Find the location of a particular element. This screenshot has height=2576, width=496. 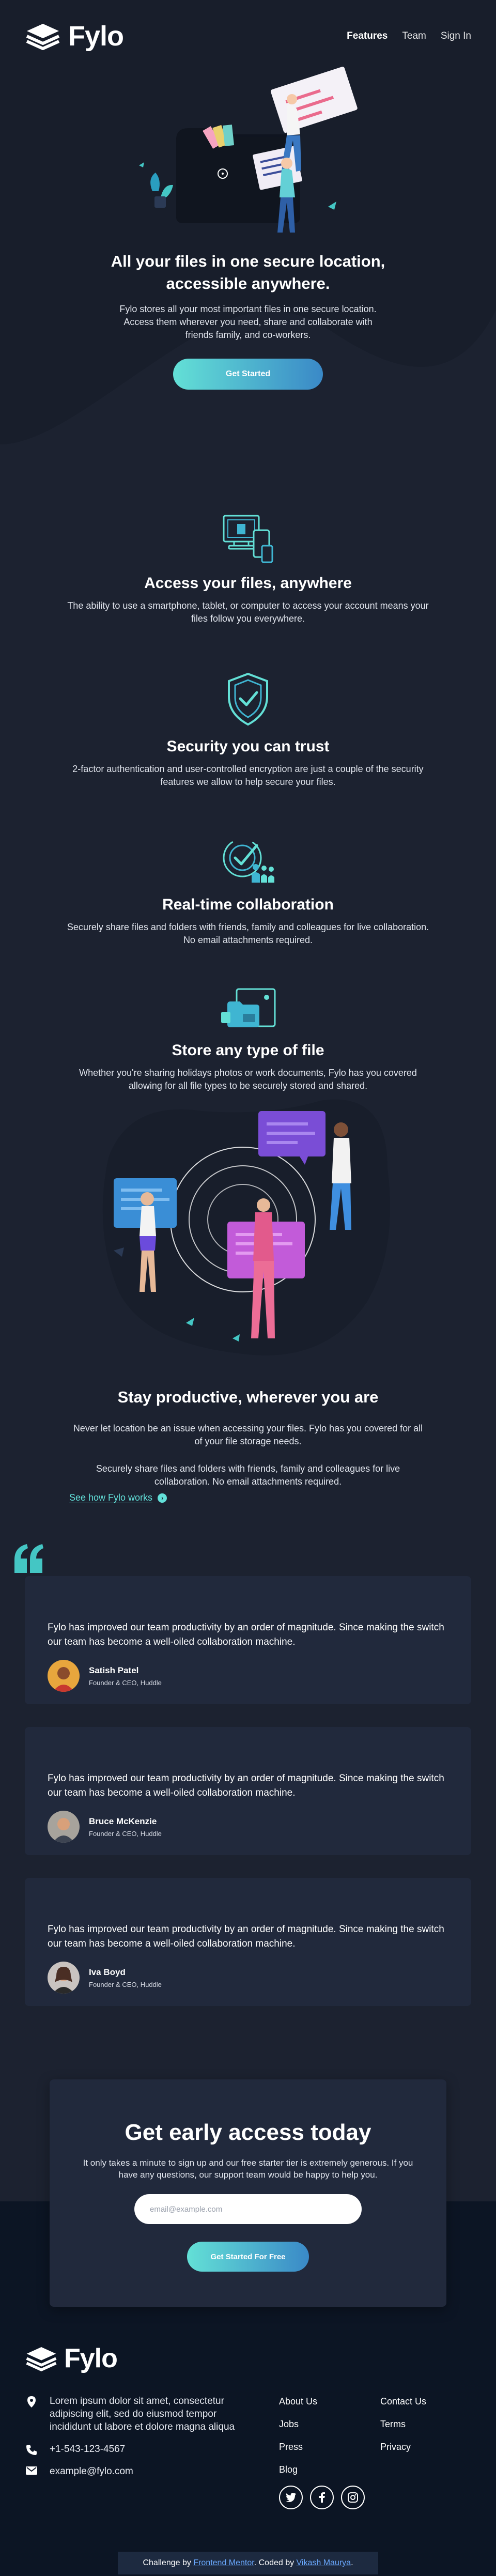

attribution-mid: . Coded by is located at coordinates (276, 2562).